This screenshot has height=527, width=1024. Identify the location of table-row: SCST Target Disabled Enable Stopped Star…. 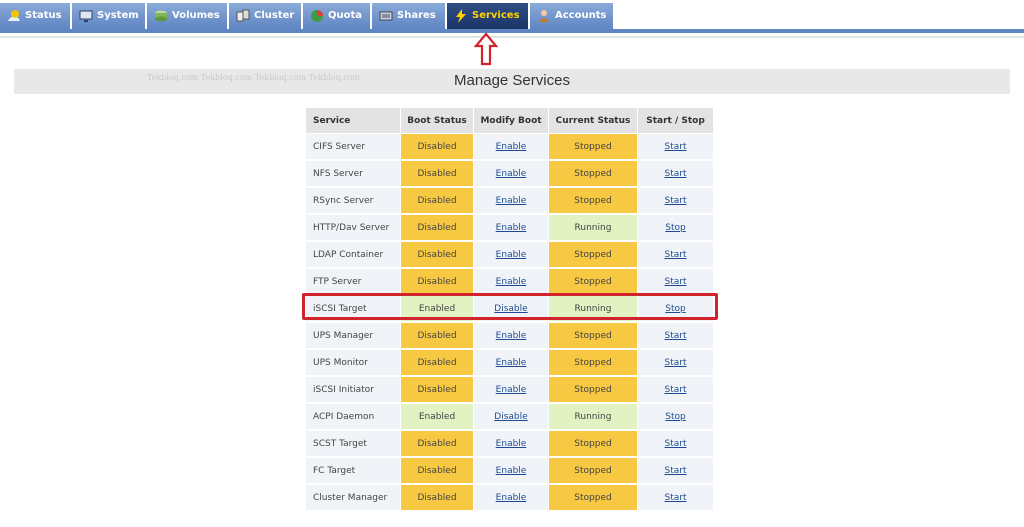
(509, 444).